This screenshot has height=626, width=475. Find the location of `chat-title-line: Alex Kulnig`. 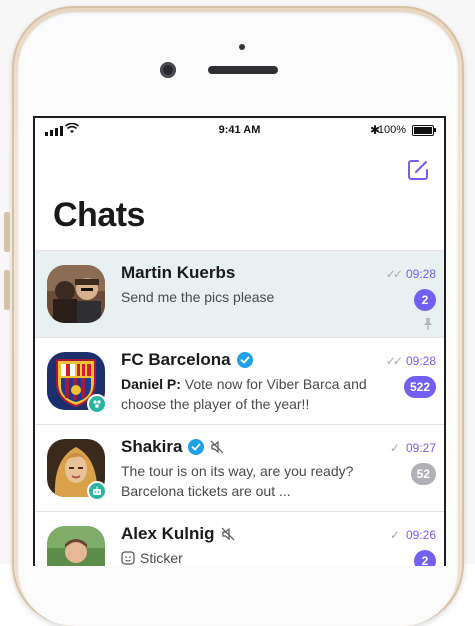

chat-title-line: Alex Kulnig is located at coordinates (178, 534).